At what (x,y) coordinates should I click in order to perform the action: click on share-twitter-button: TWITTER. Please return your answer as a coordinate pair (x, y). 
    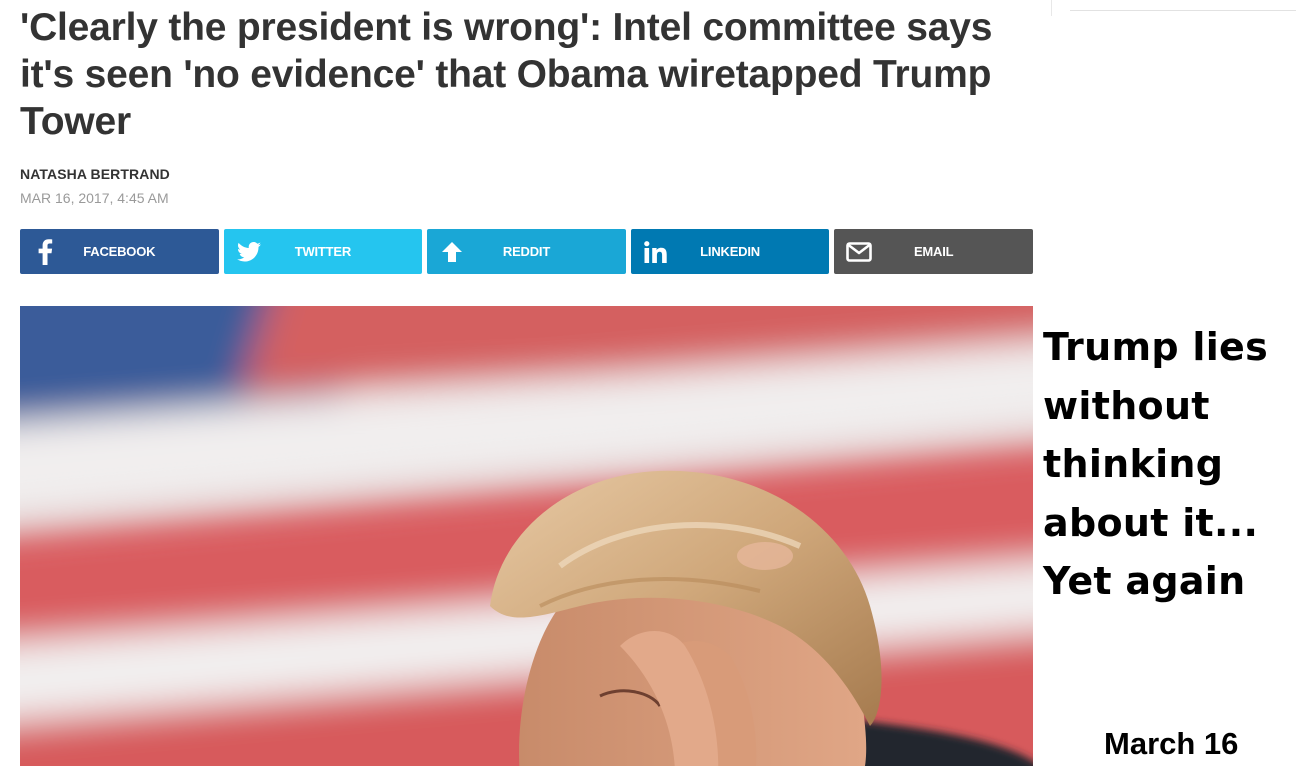
    Looking at the image, I should click on (323, 251).